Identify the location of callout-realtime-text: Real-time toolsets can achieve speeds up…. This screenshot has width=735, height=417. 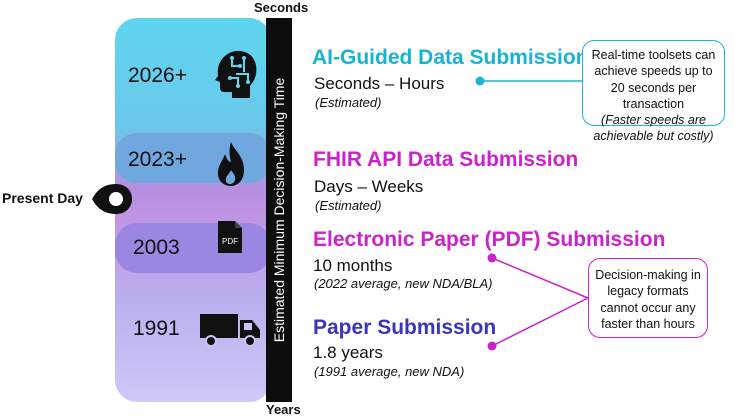
(653, 79).